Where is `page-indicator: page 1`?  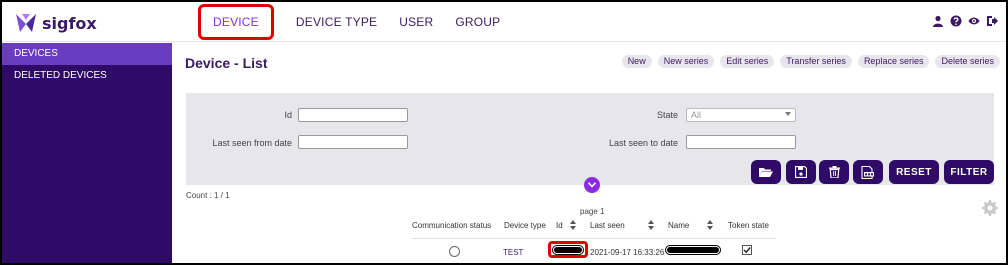 page-indicator: page 1 is located at coordinates (592, 211).